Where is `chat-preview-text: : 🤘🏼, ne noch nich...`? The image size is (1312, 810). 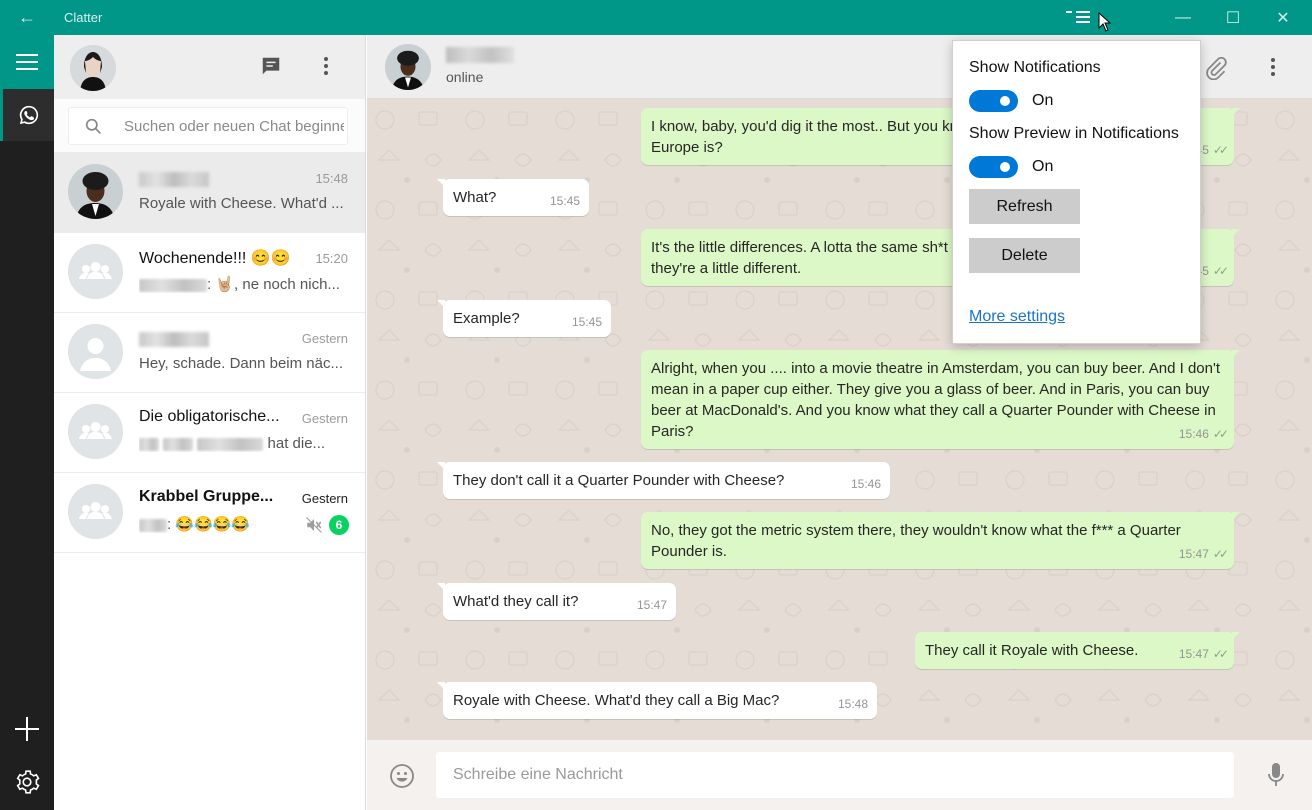 chat-preview-text: : 🤘🏼, ne noch nich... is located at coordinates (273, 284).